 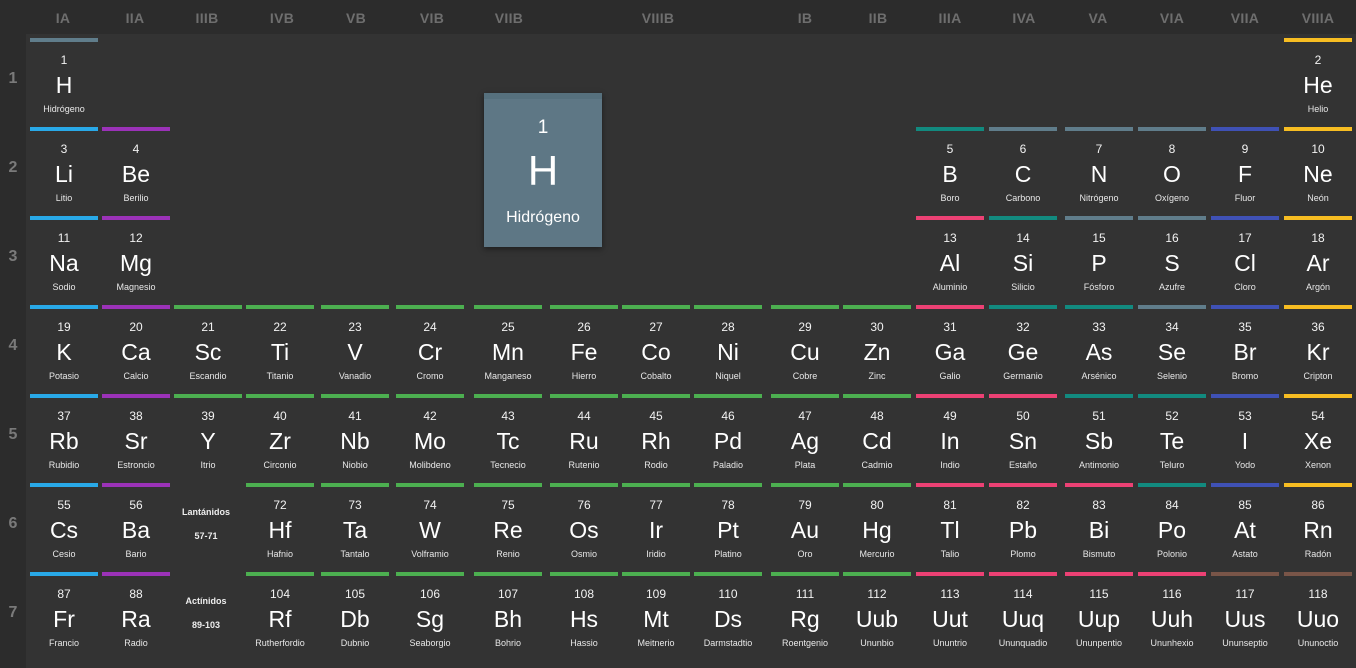 I want to click on element-cell-y: 39 Y Itrio, so click(x=208, y=437).